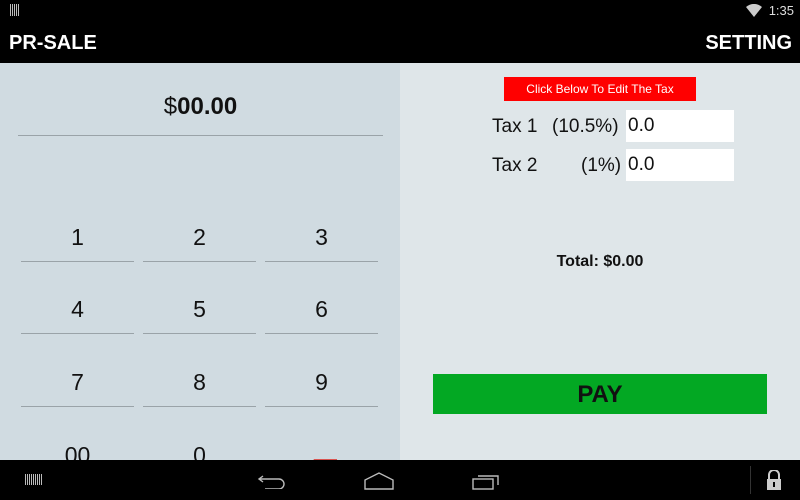  Describe the element at coordinates (750, 480) in the screenshot. I see `nav-divider` at that location.